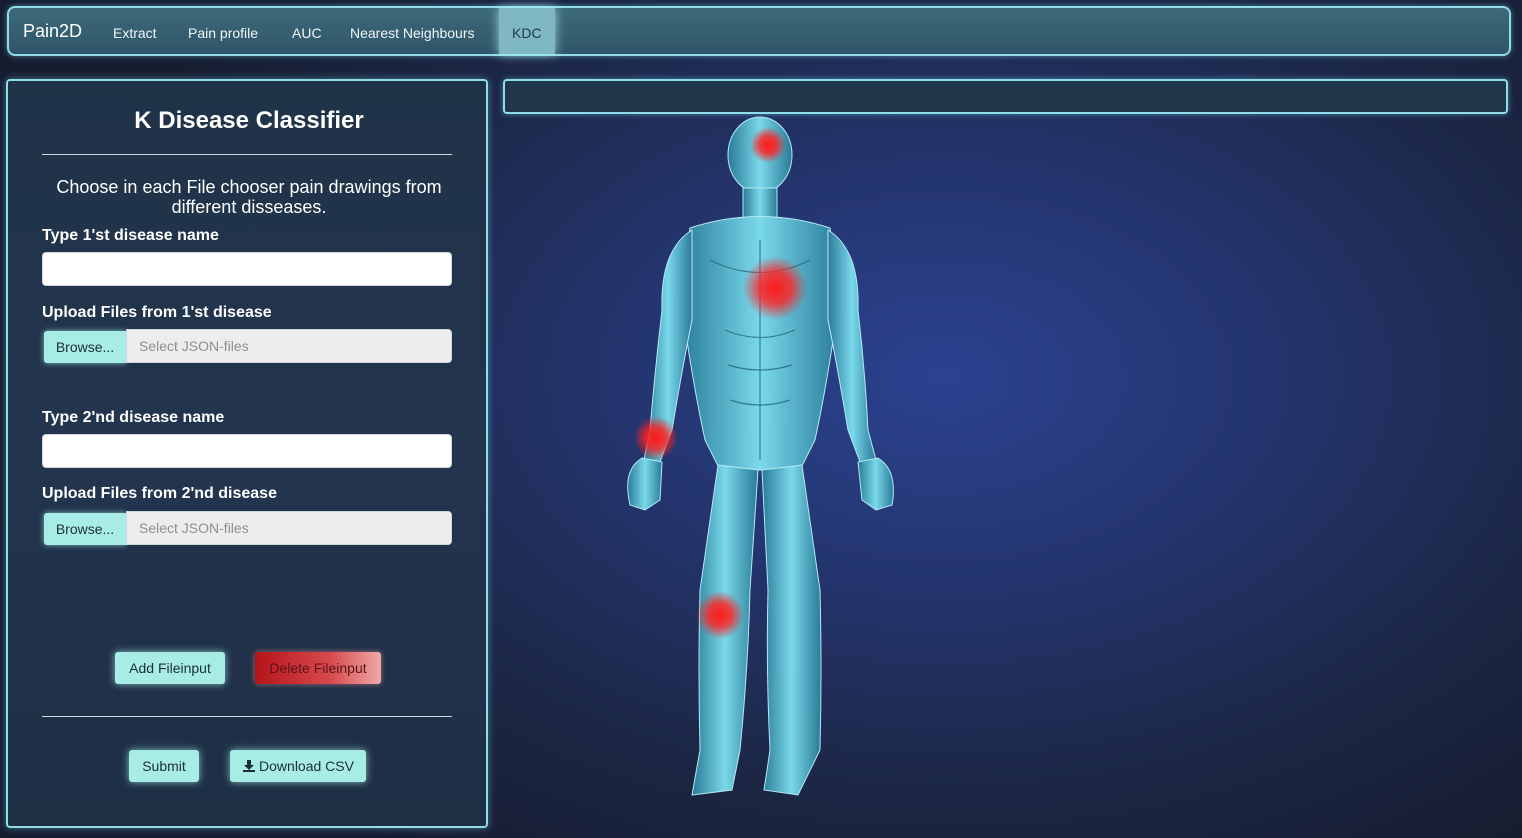 The height and width of the screenshot is (838, 1522). I want to click on download-csv-button: Download CSV, so click(298, 766).